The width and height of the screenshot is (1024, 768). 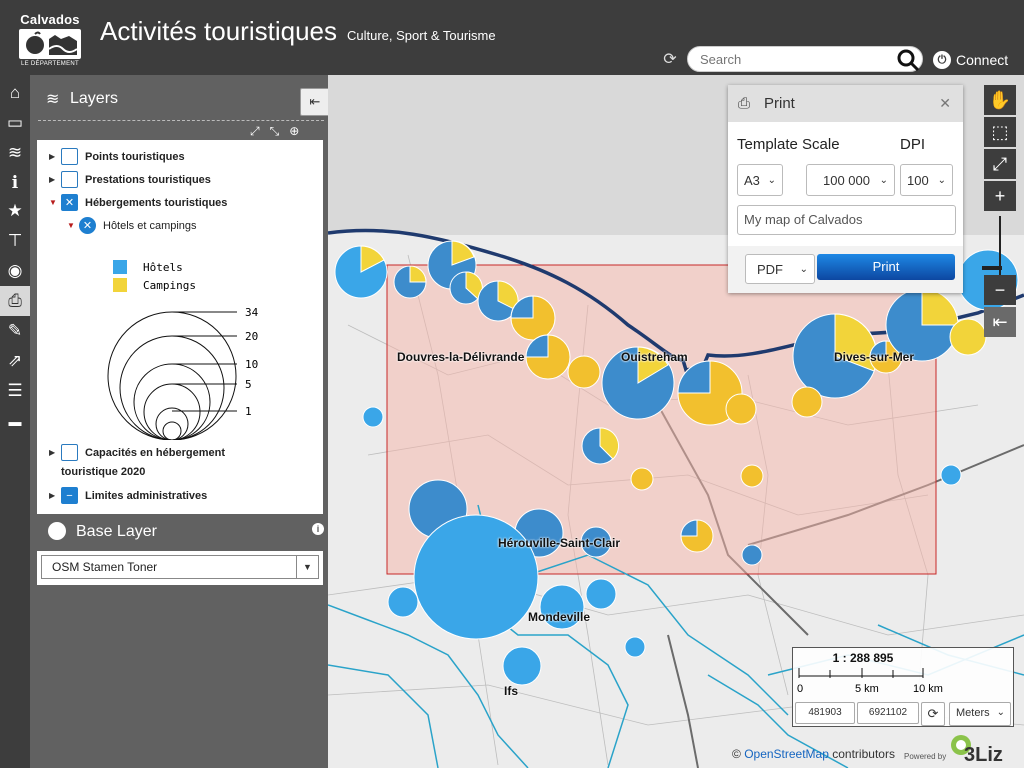 I want to click on target-icon: ◉, so click(x=15, y=271).